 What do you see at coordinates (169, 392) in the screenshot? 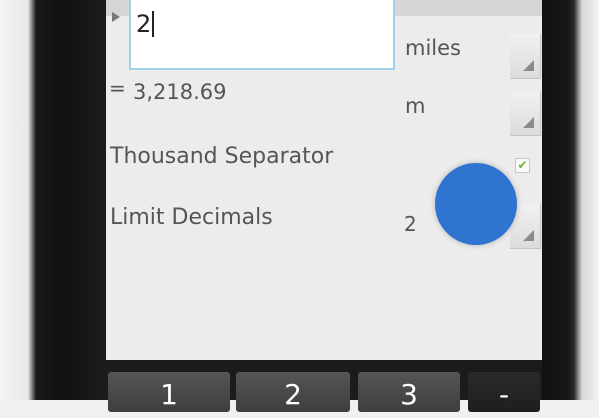
I see `key-1: 1` at bounding box center [169, 392].